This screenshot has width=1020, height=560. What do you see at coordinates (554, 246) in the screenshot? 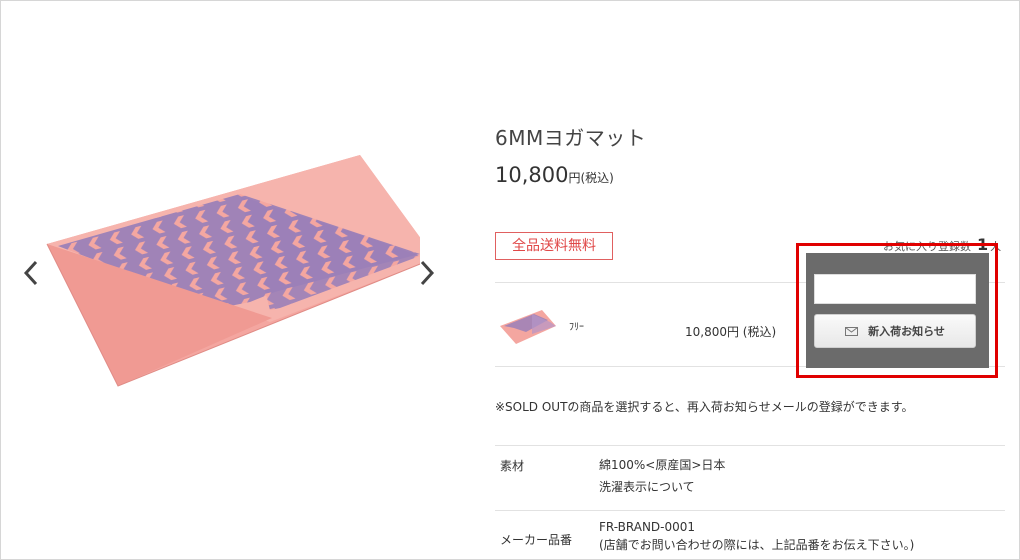
I see `free-shipping-badge: 全品送料無料` at bounding box center [554, 246].